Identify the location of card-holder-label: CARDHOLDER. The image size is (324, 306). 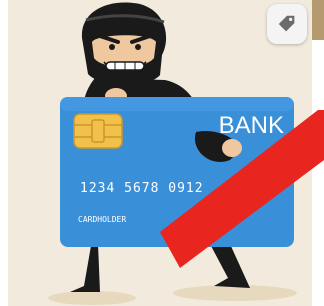
(102, 219).